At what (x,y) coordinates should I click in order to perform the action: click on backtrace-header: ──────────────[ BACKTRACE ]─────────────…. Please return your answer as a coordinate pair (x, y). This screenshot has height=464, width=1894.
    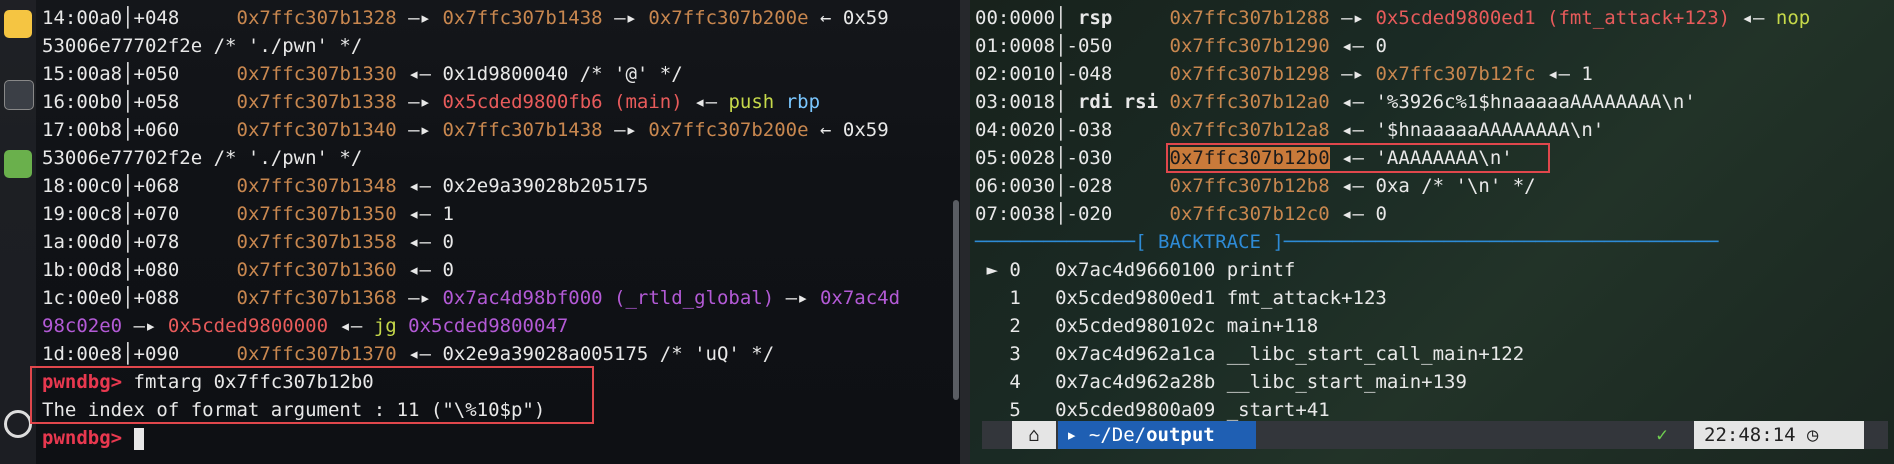
    Looking at the image, I should click on (1347, 242).